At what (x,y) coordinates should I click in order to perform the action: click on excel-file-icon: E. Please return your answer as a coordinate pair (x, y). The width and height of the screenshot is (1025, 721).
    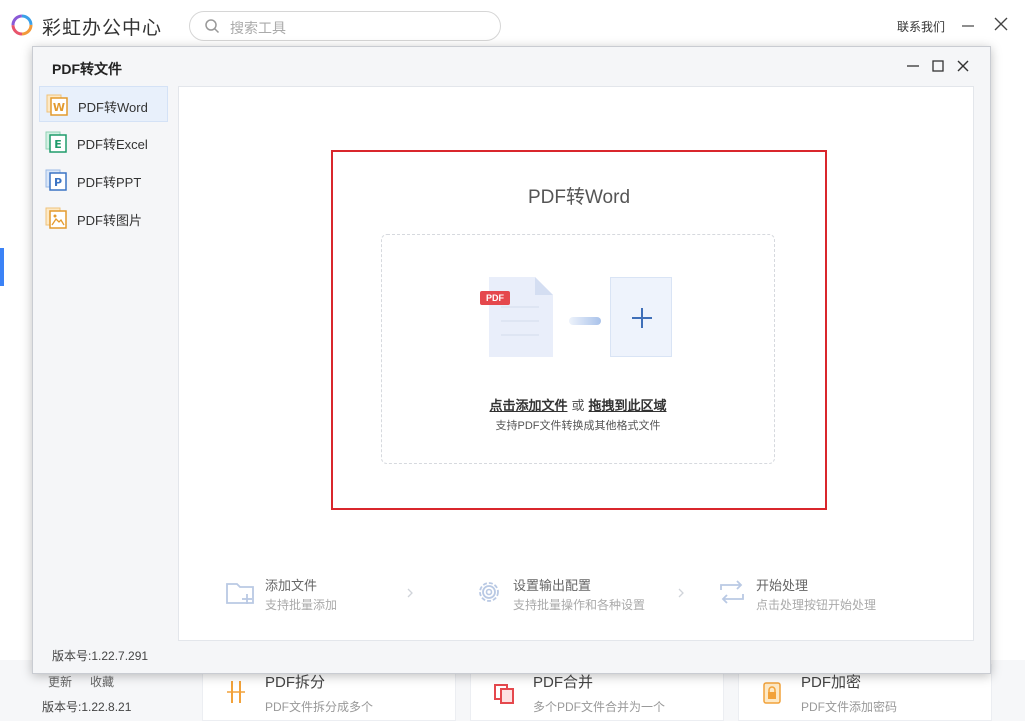
    Looking at the image, I should click on (56, 142).